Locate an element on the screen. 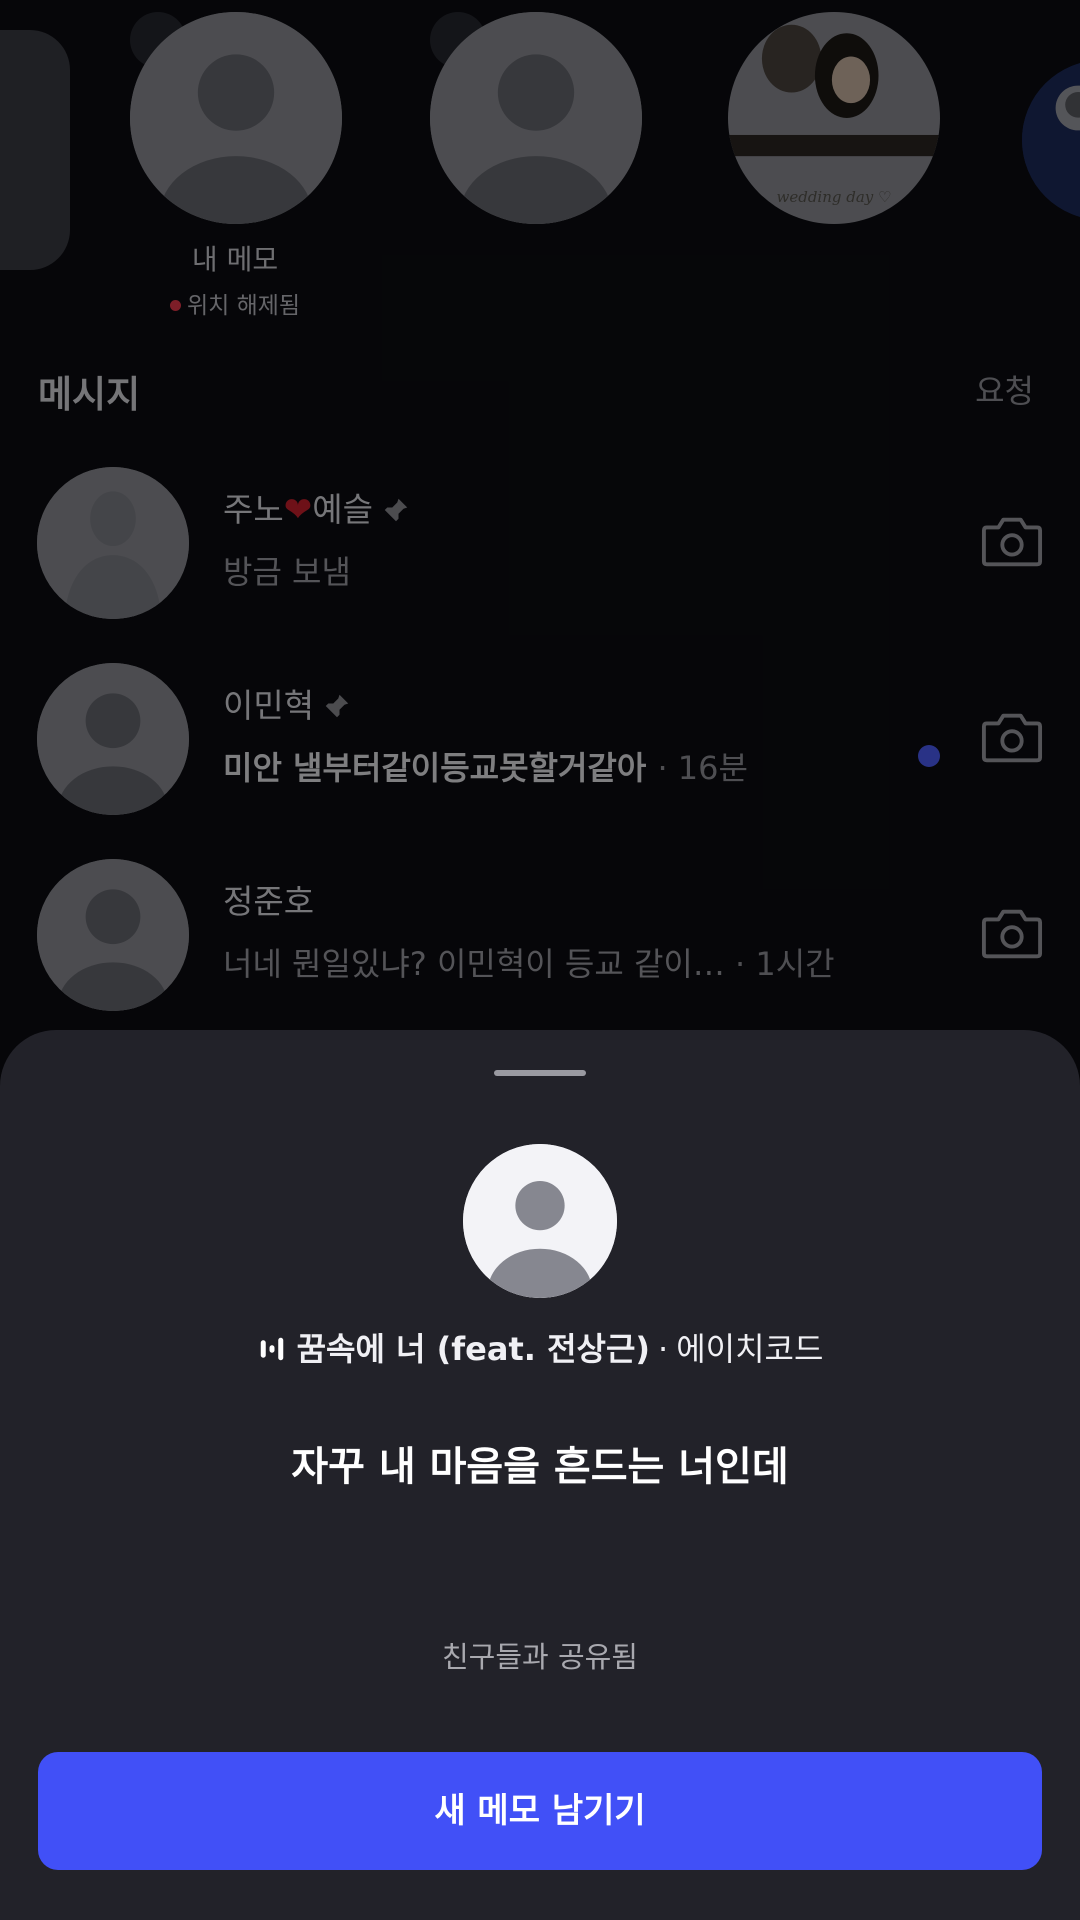 The width and height of the screenshot is (1080, 1920). sheet-avatar is located at coordinates (540, 1221).